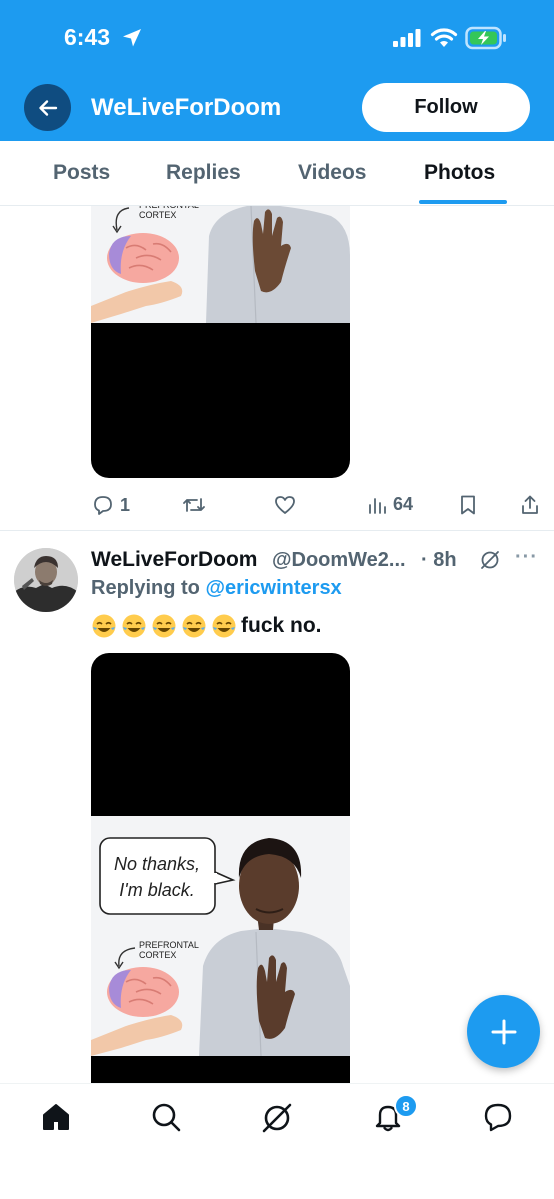 Image resolution: width=554 pixels, height=1199 pixels. I want to click on views-chart-icon, so click(377, 505).